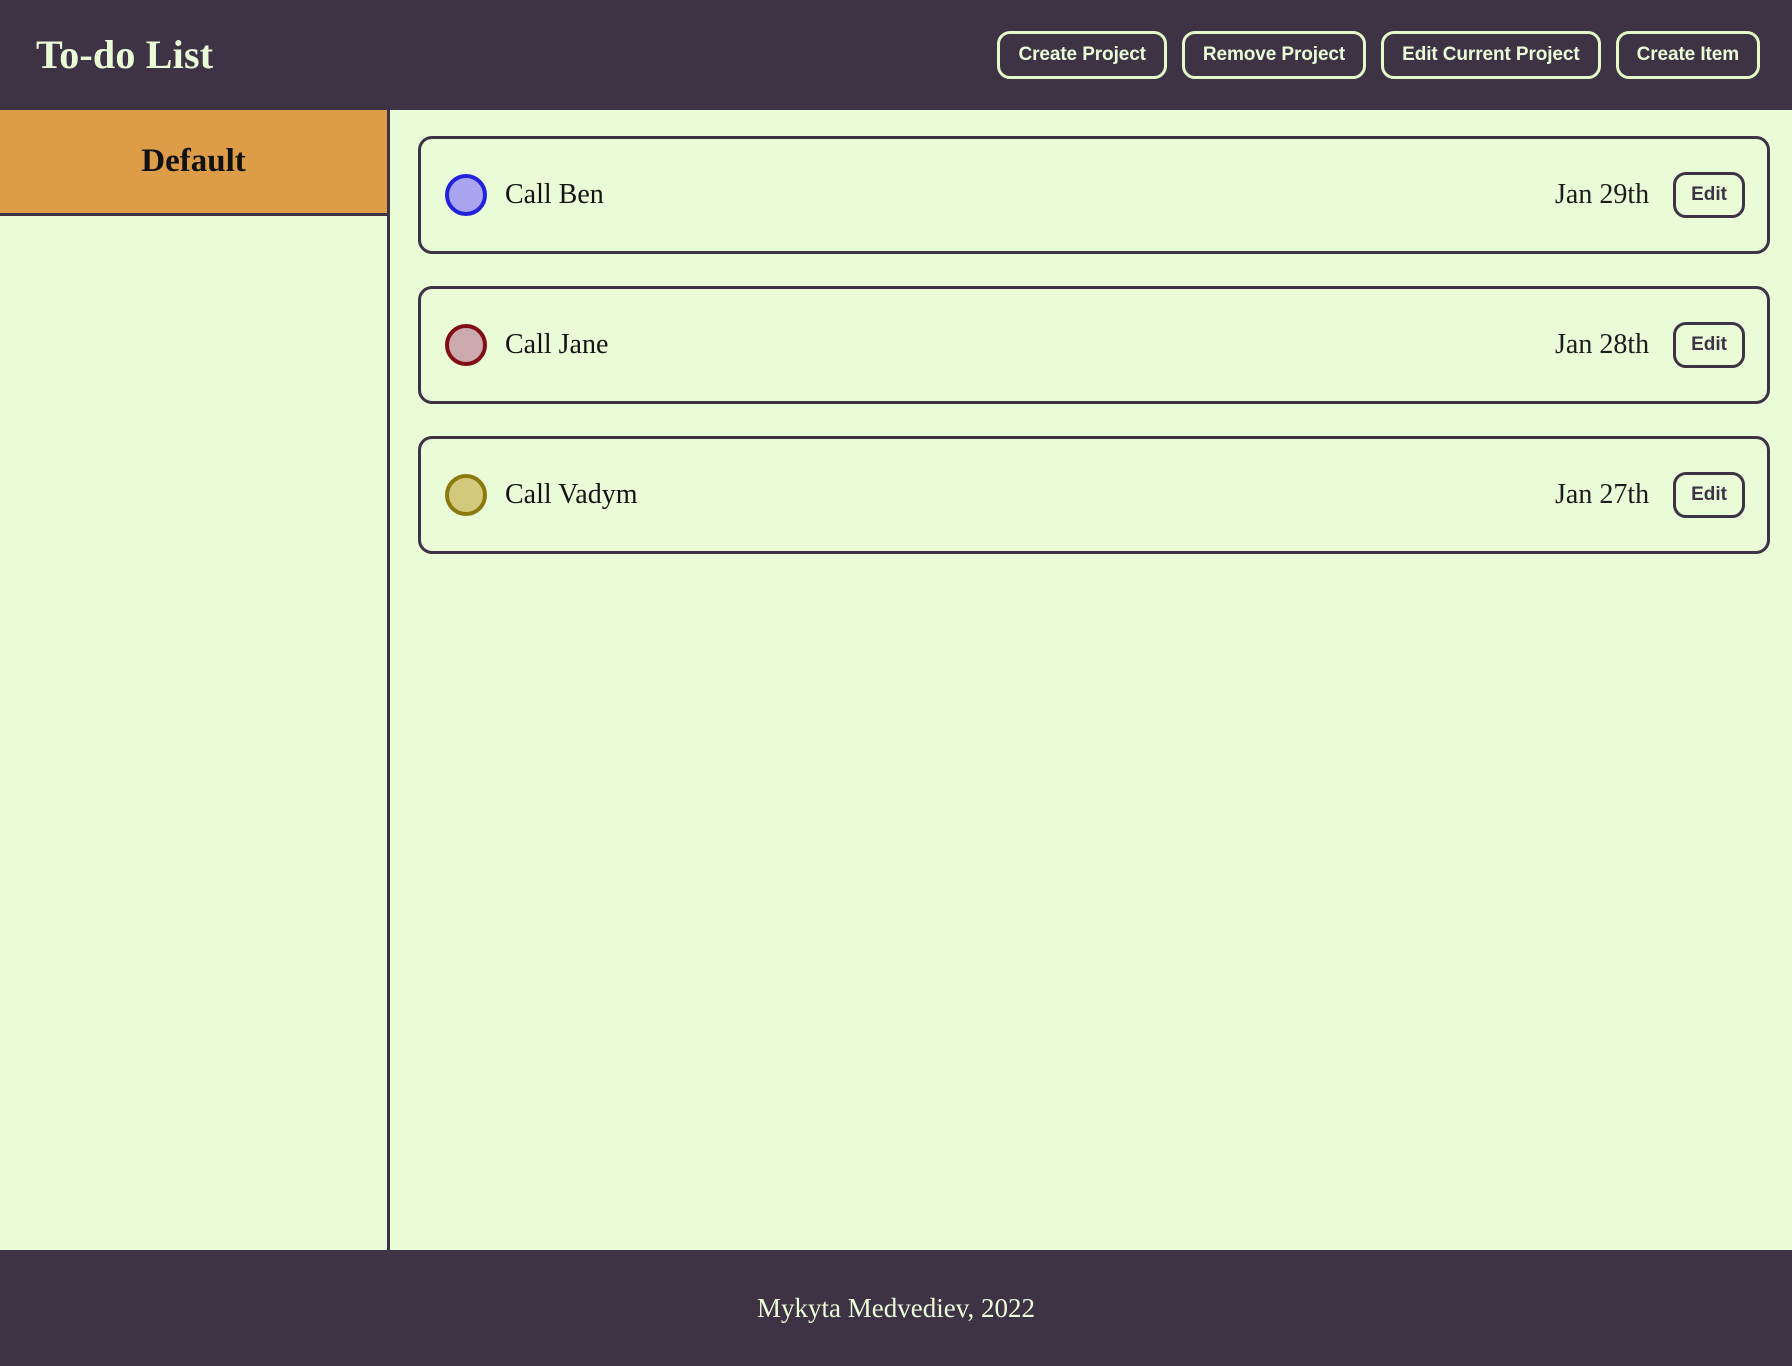 The width and height of the screenshot is (1792, 1366). What do you see at coordinates (1082, 55) in the screenshot?
I see `create-project-button: Create Project` at bounding box center [1082, 55].